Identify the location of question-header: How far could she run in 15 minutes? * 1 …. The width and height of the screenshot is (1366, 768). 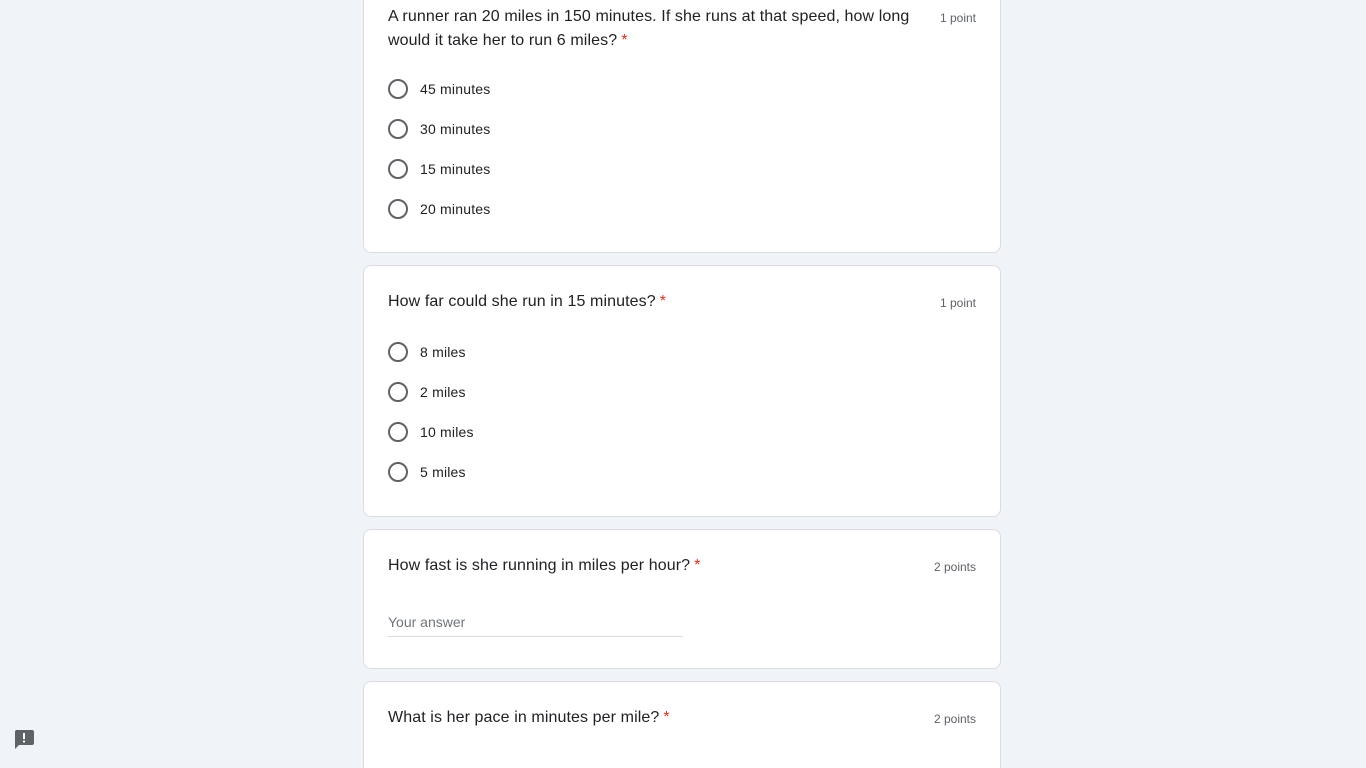
(682, 302).